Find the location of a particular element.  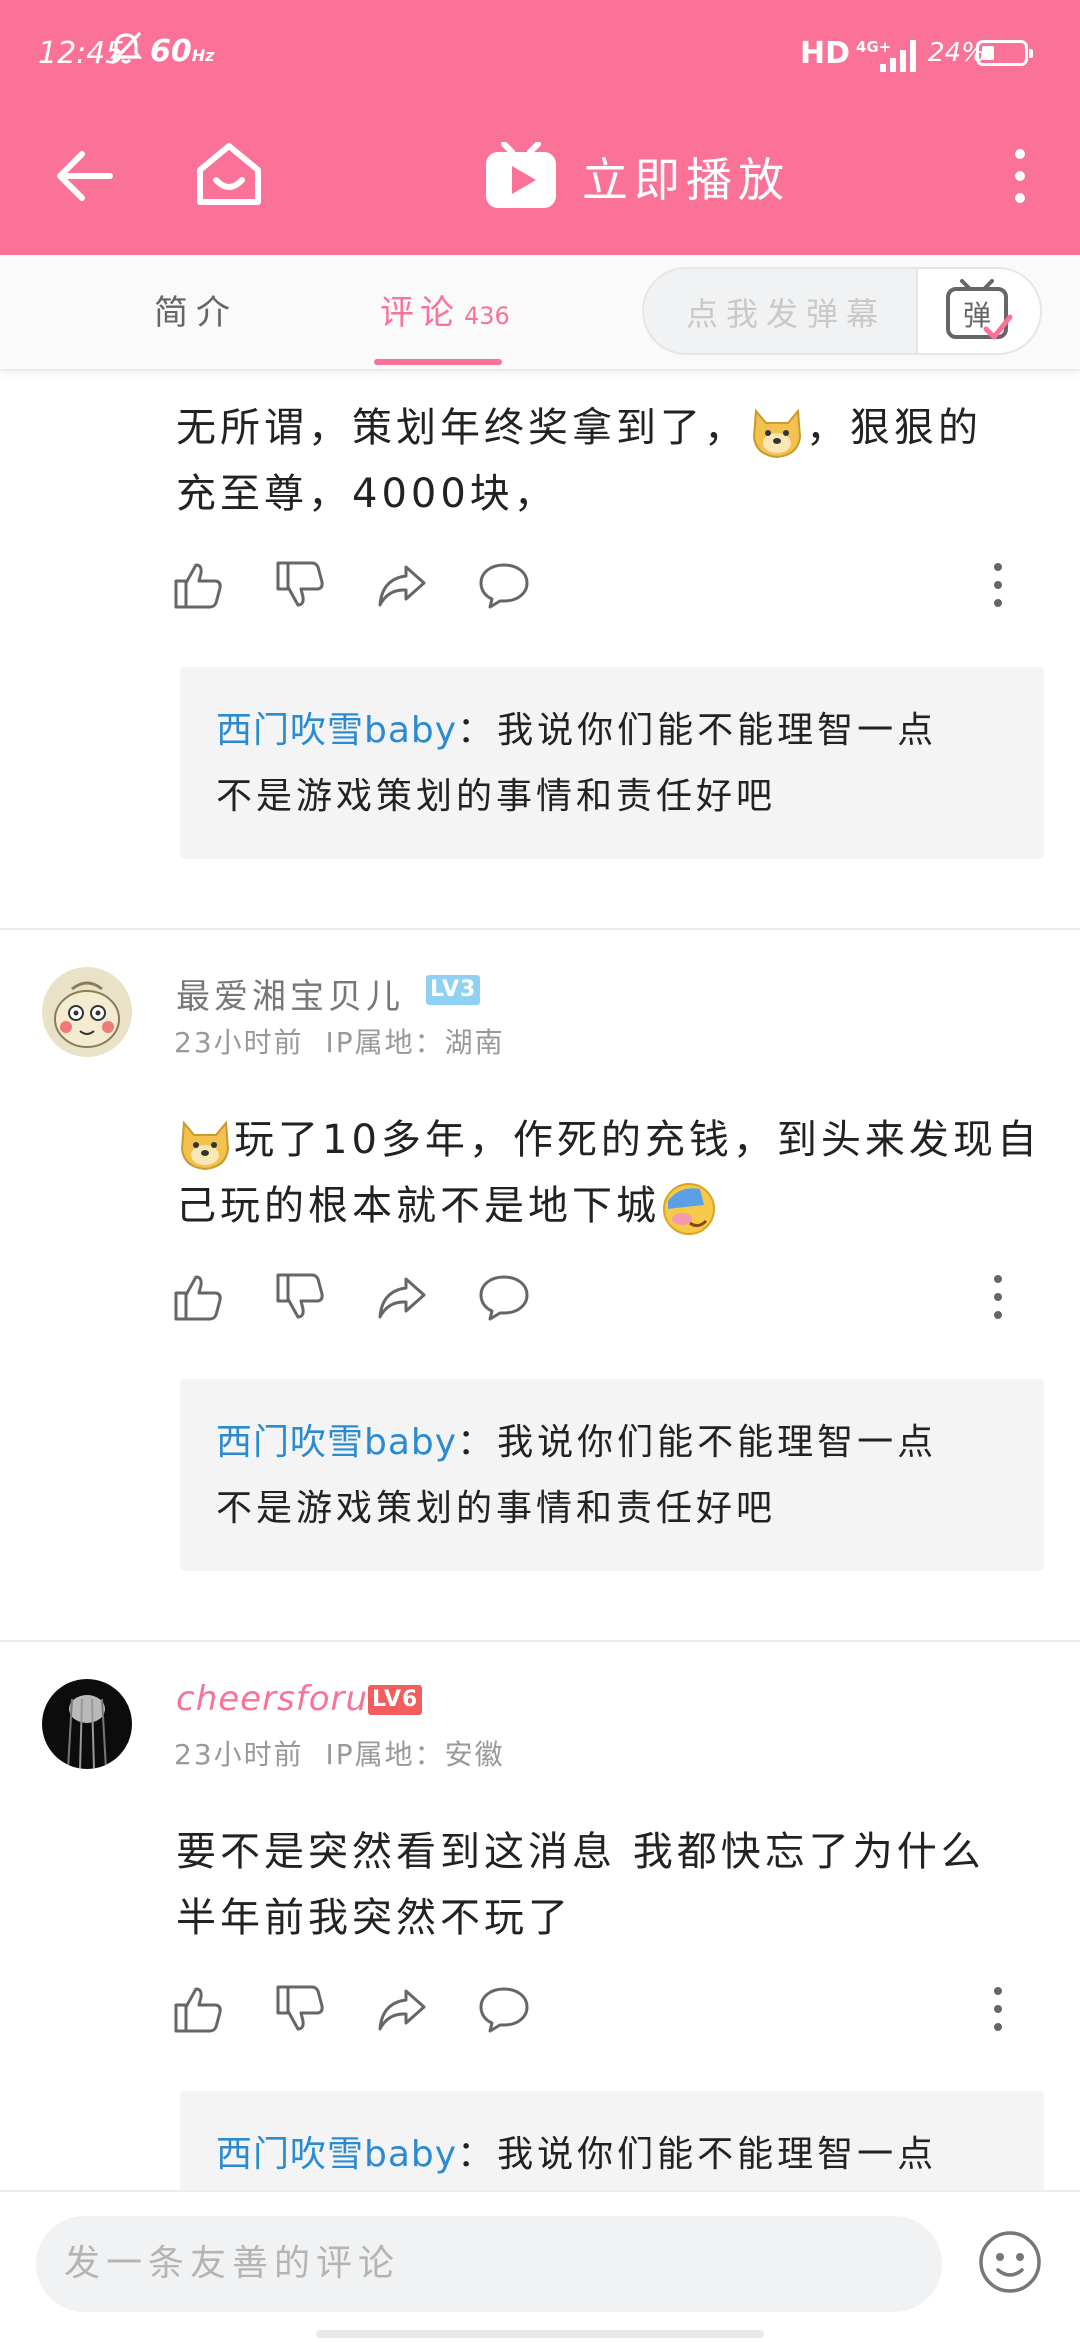

top-header: 12:45 60Hz HD 4G+ 24% 立即播放 is located at coordinates (540, 127).